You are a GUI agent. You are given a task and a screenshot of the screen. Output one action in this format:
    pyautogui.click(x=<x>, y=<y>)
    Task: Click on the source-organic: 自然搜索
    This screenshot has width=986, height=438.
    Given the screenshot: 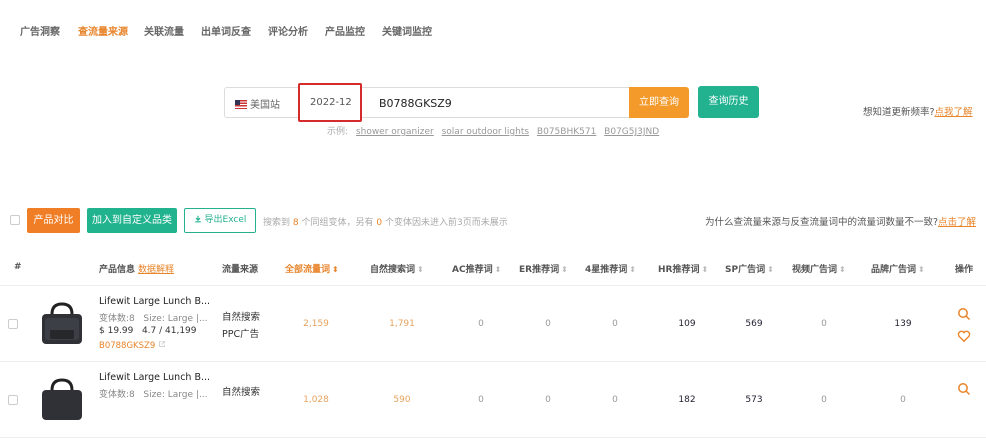 What is the action you would take?
    pyautogui.click(x=241, y=317)
    